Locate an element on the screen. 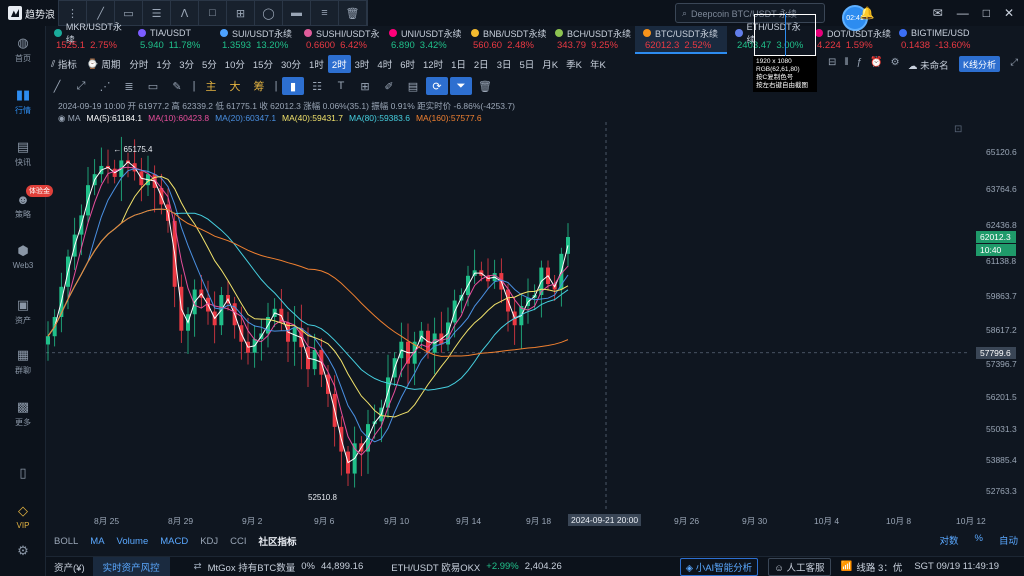 This screenshot has width=1024, height=576. news2-text: ETH/USDT 欧易OKX is located at coordinates (435, 567).